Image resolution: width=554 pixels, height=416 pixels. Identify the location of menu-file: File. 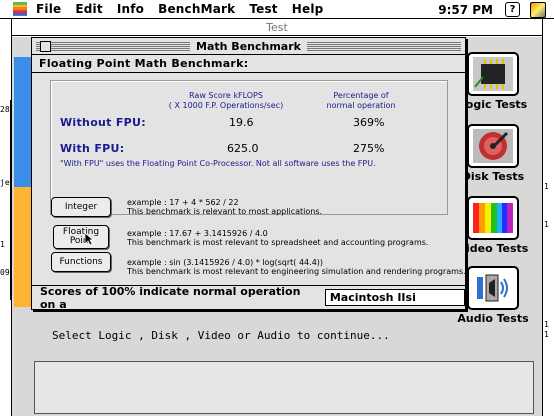
(48, 9).